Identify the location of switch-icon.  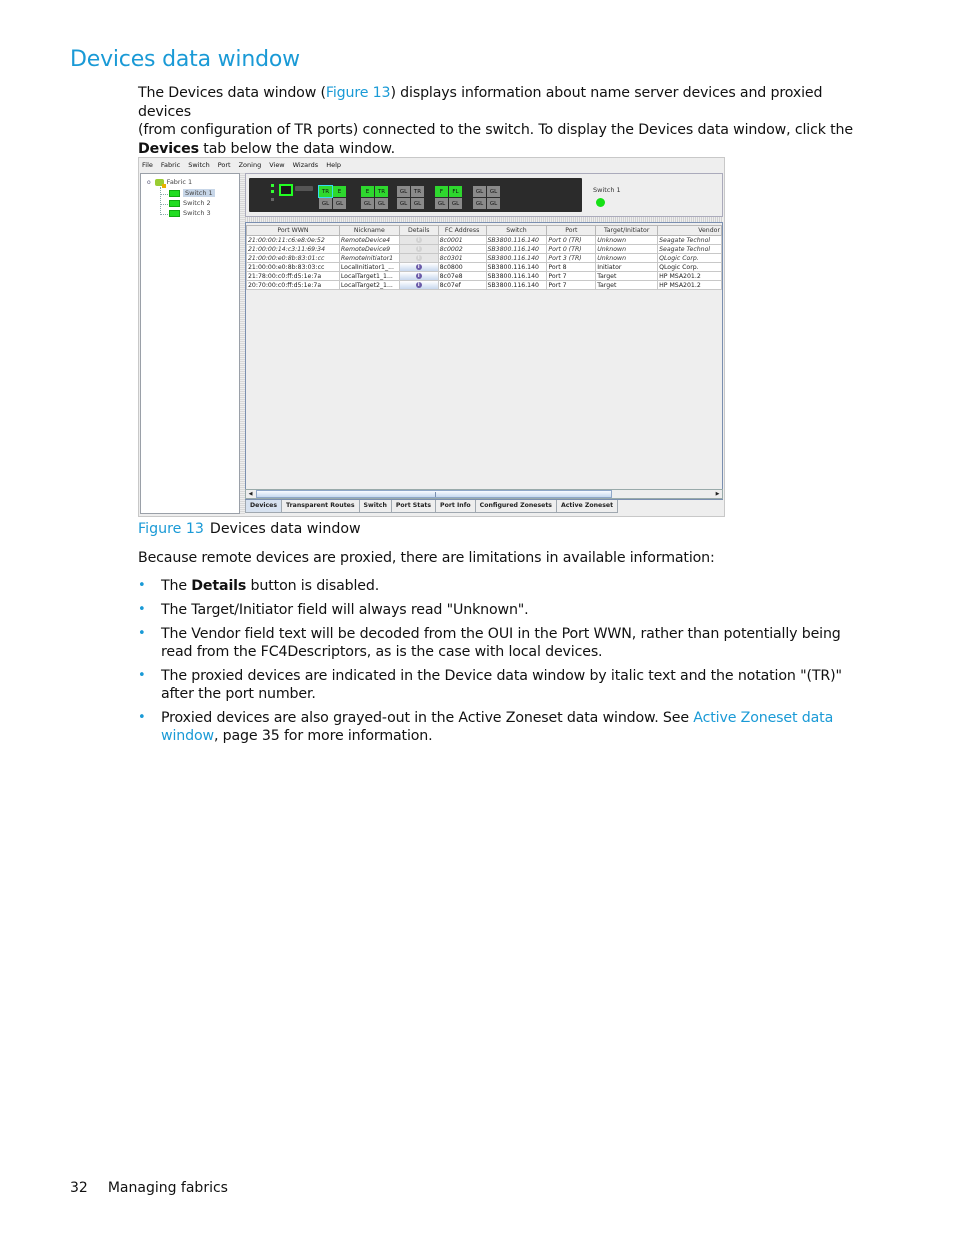
(174, 213).